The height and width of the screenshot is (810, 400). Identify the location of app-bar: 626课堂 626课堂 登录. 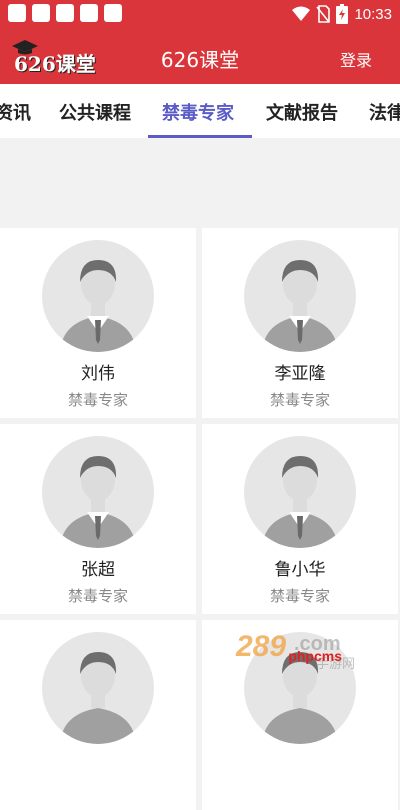
(200, 57).